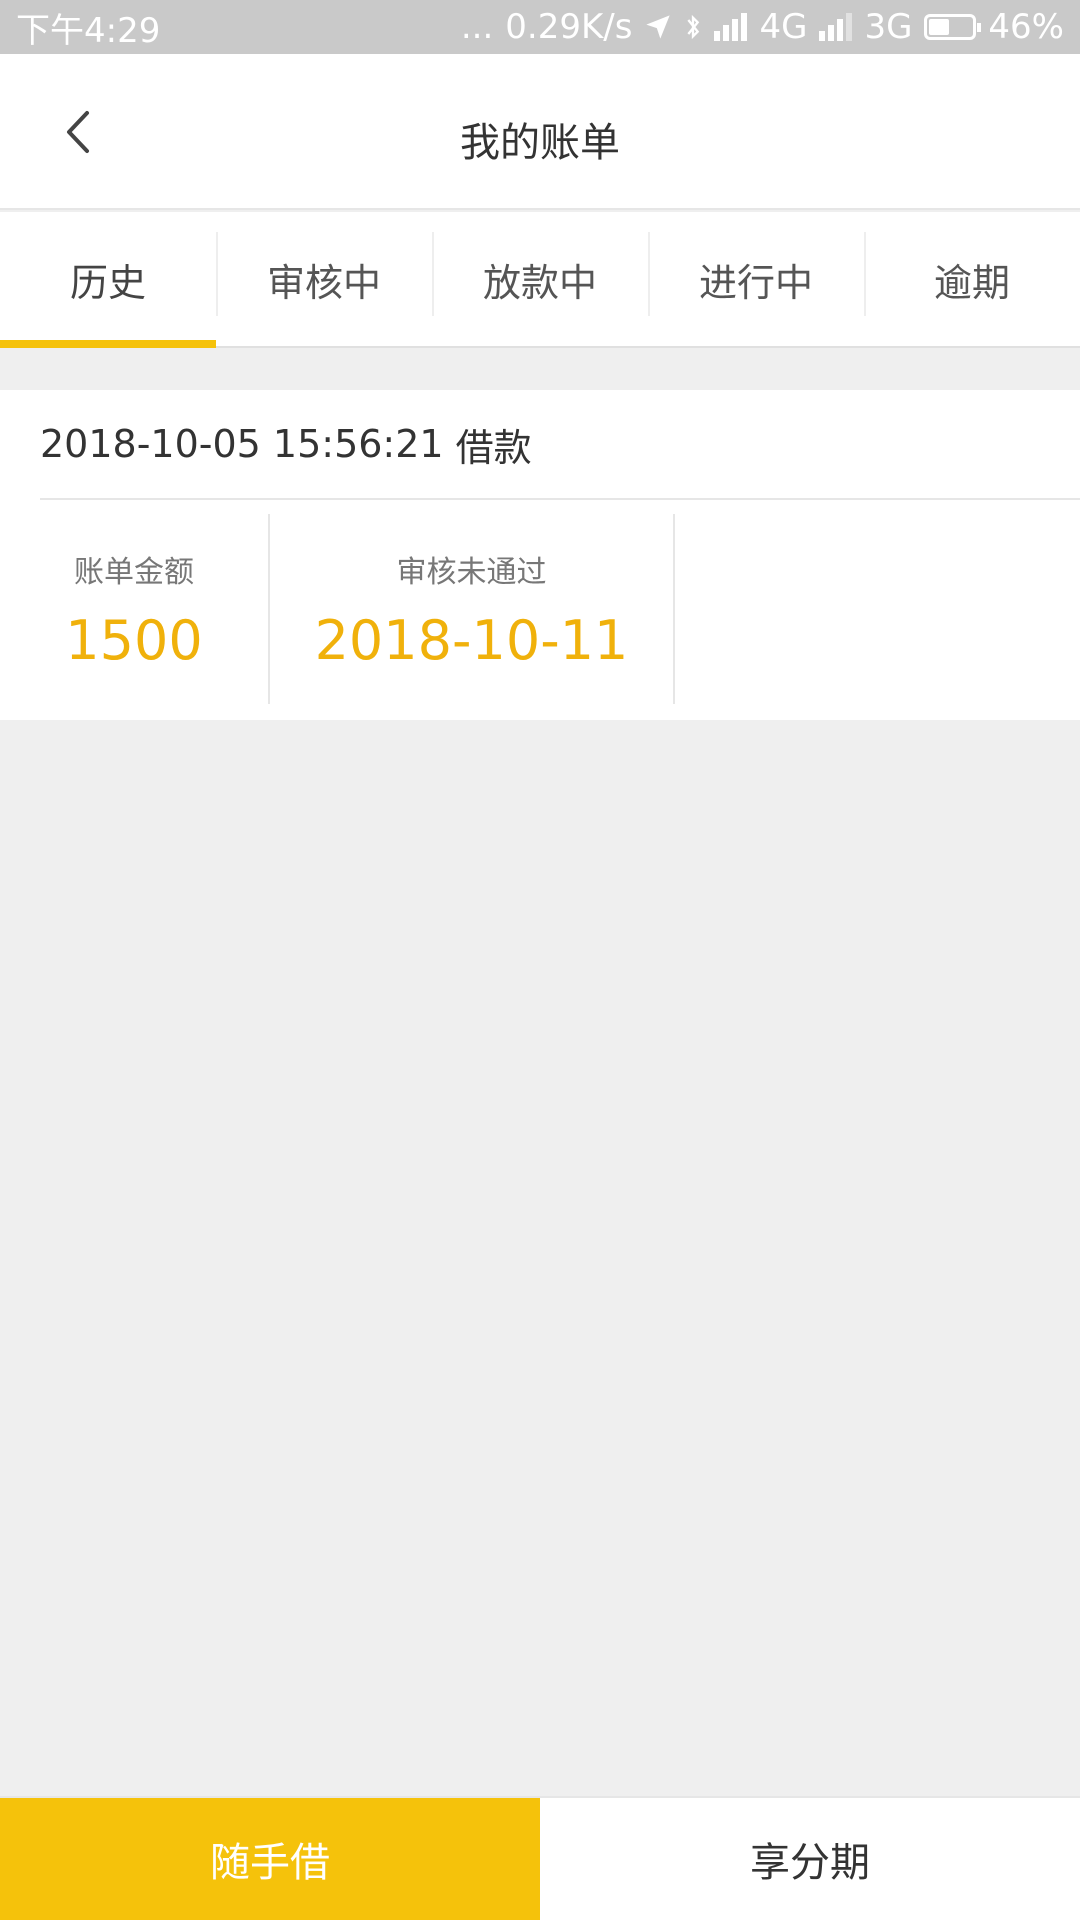 Image resolution: width=1080 pixels, height=1920 pixels. Describe the element at coordinates (658, 27) in the screenshot. I see `location-arrow-icon` at that location.